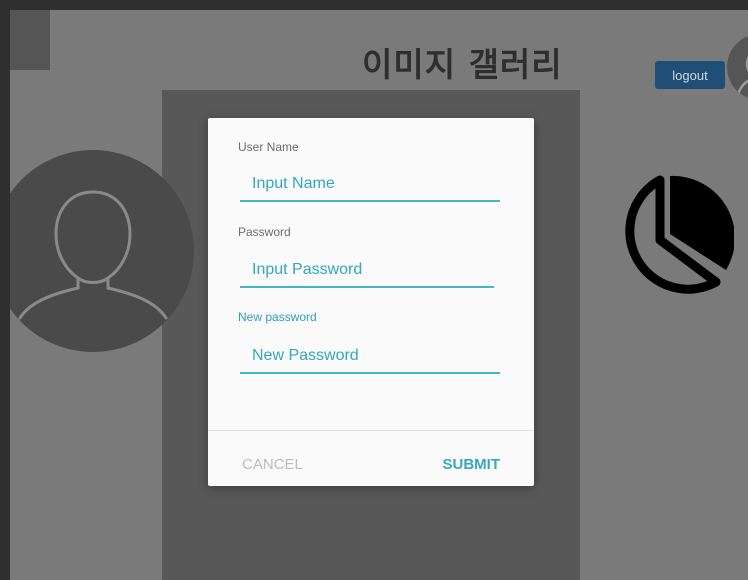  What do you see at coordinates (370, 357) in the screenshot?
I see `new-password-input` at bounding box center [370, 357].